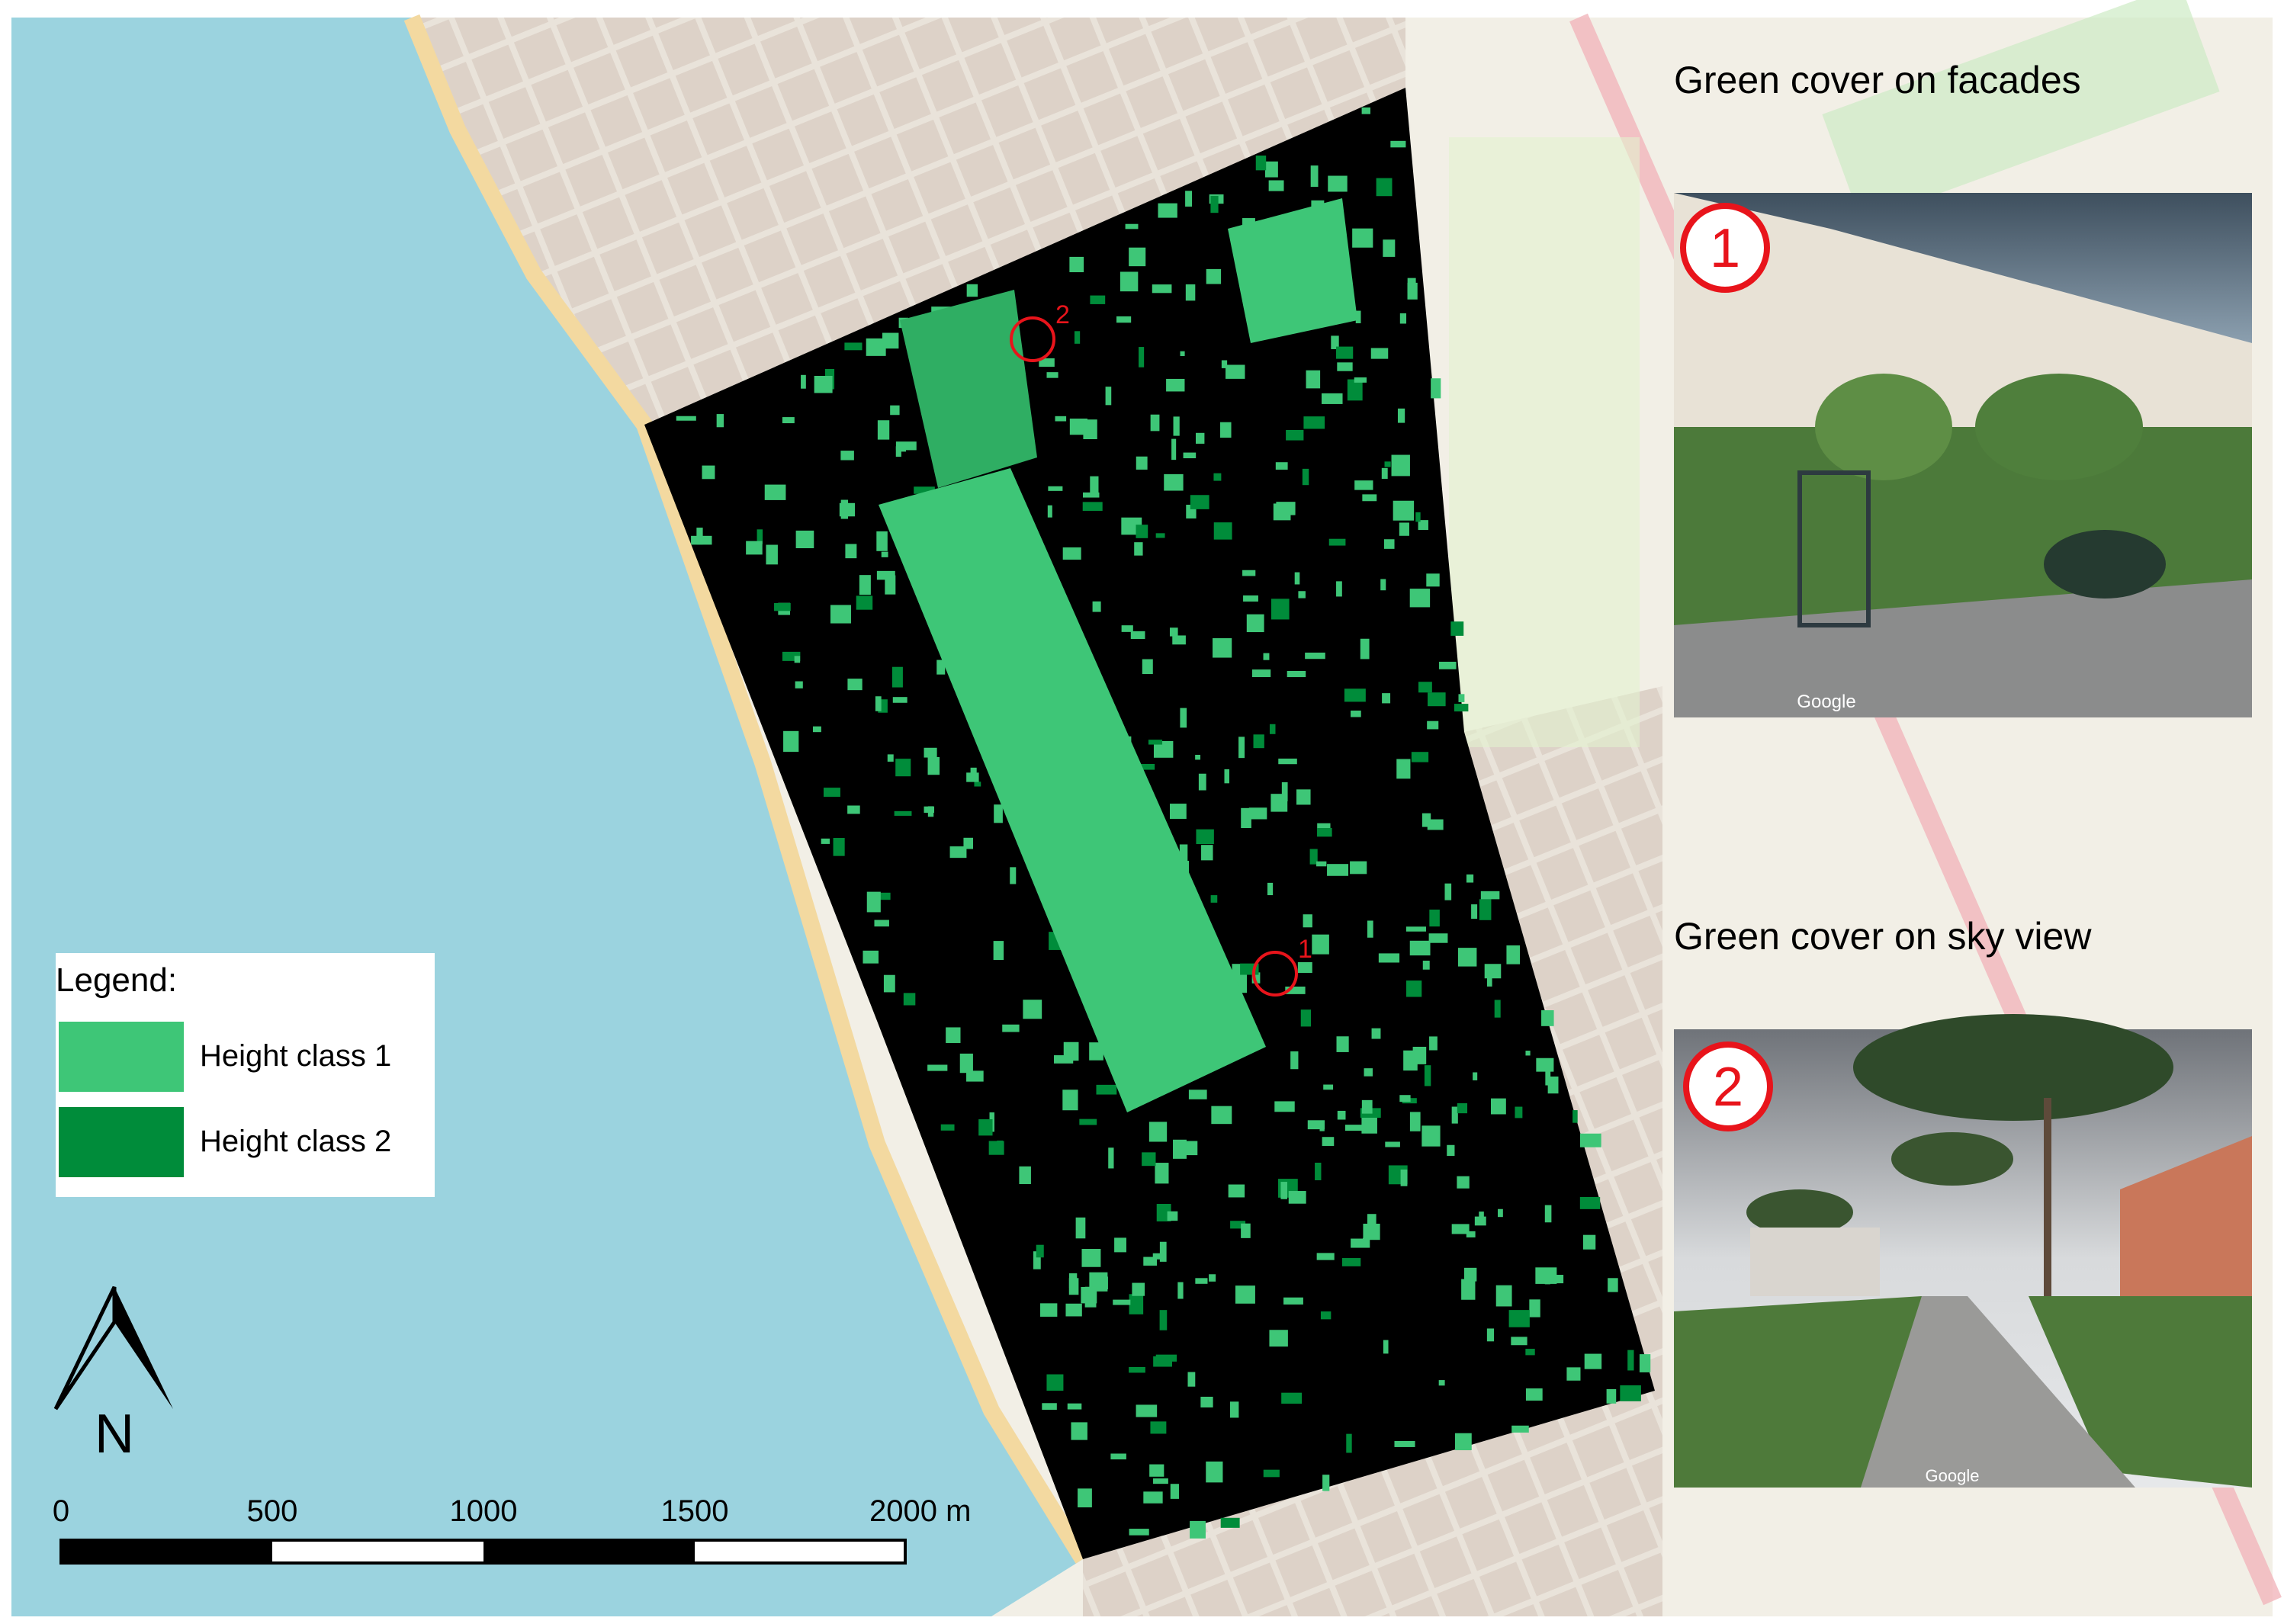  Describe the element at coordinates (272, 1511) in the screenshot. I see `scale-label-500: 500` at that location.